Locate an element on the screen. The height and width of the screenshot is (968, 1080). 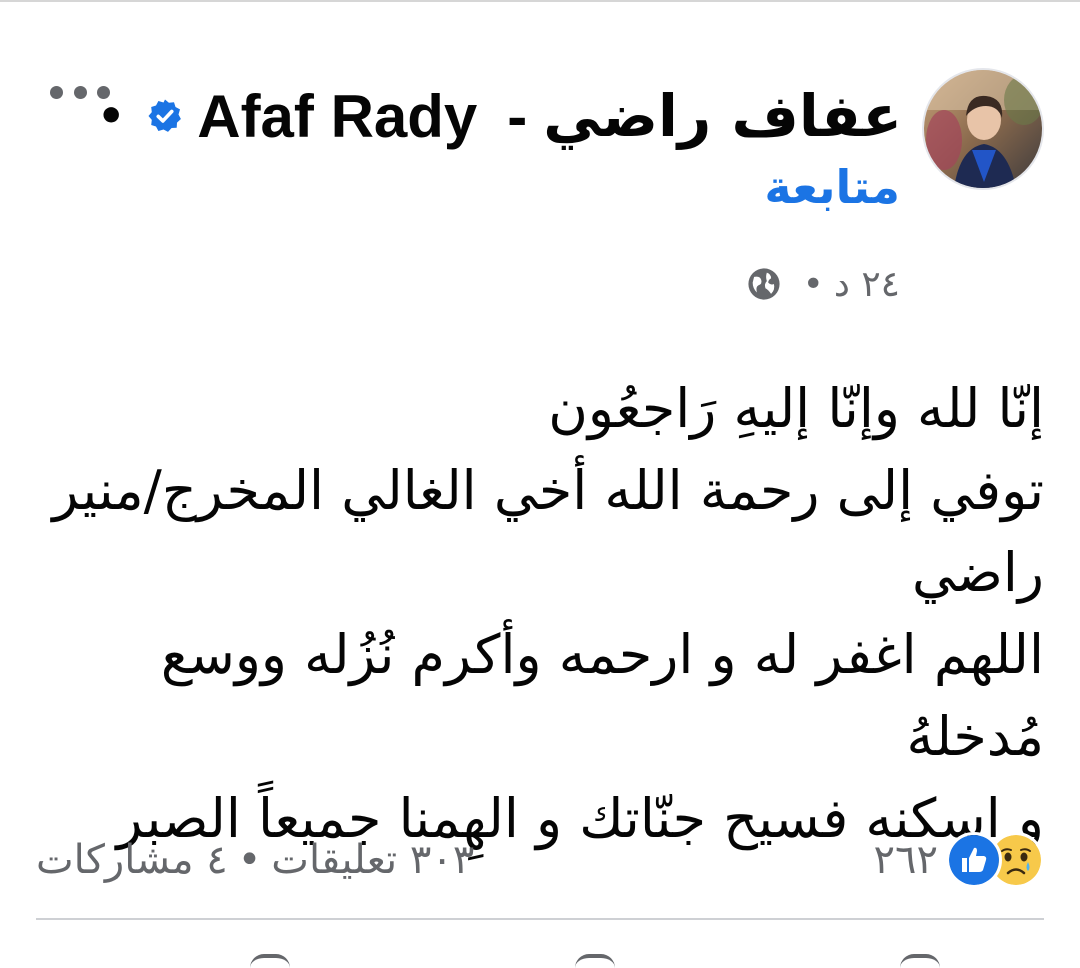
author-avatar is located at coordinates (983, 129).